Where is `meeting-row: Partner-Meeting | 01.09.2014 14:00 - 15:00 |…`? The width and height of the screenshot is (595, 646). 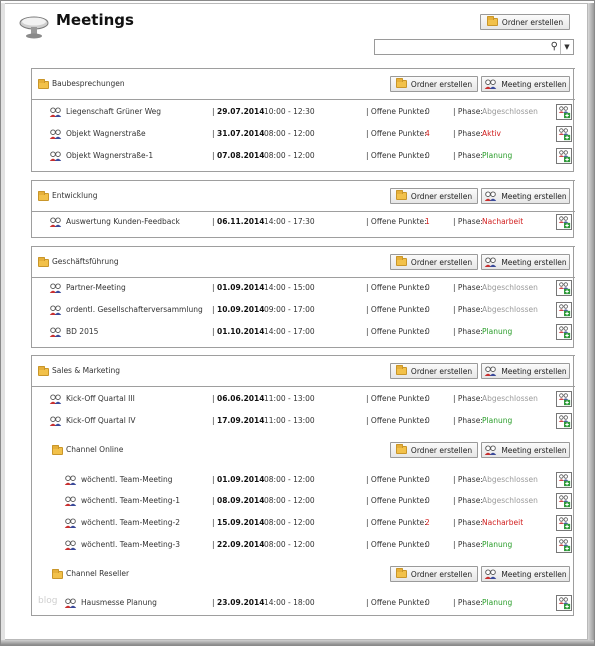 meeting-row: Partner-Meeting | 01.09.2014 14:00 - 15:00 |… is located at coordinates (297, 289).